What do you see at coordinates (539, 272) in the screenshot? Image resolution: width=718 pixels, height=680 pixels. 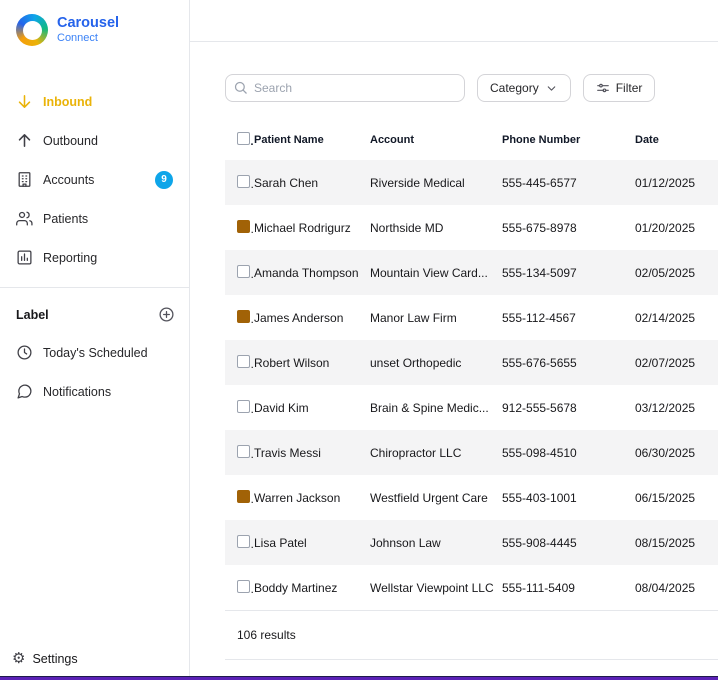 I see `cell-phone-number: 555-134-5097` at bounding box center [539, 272].